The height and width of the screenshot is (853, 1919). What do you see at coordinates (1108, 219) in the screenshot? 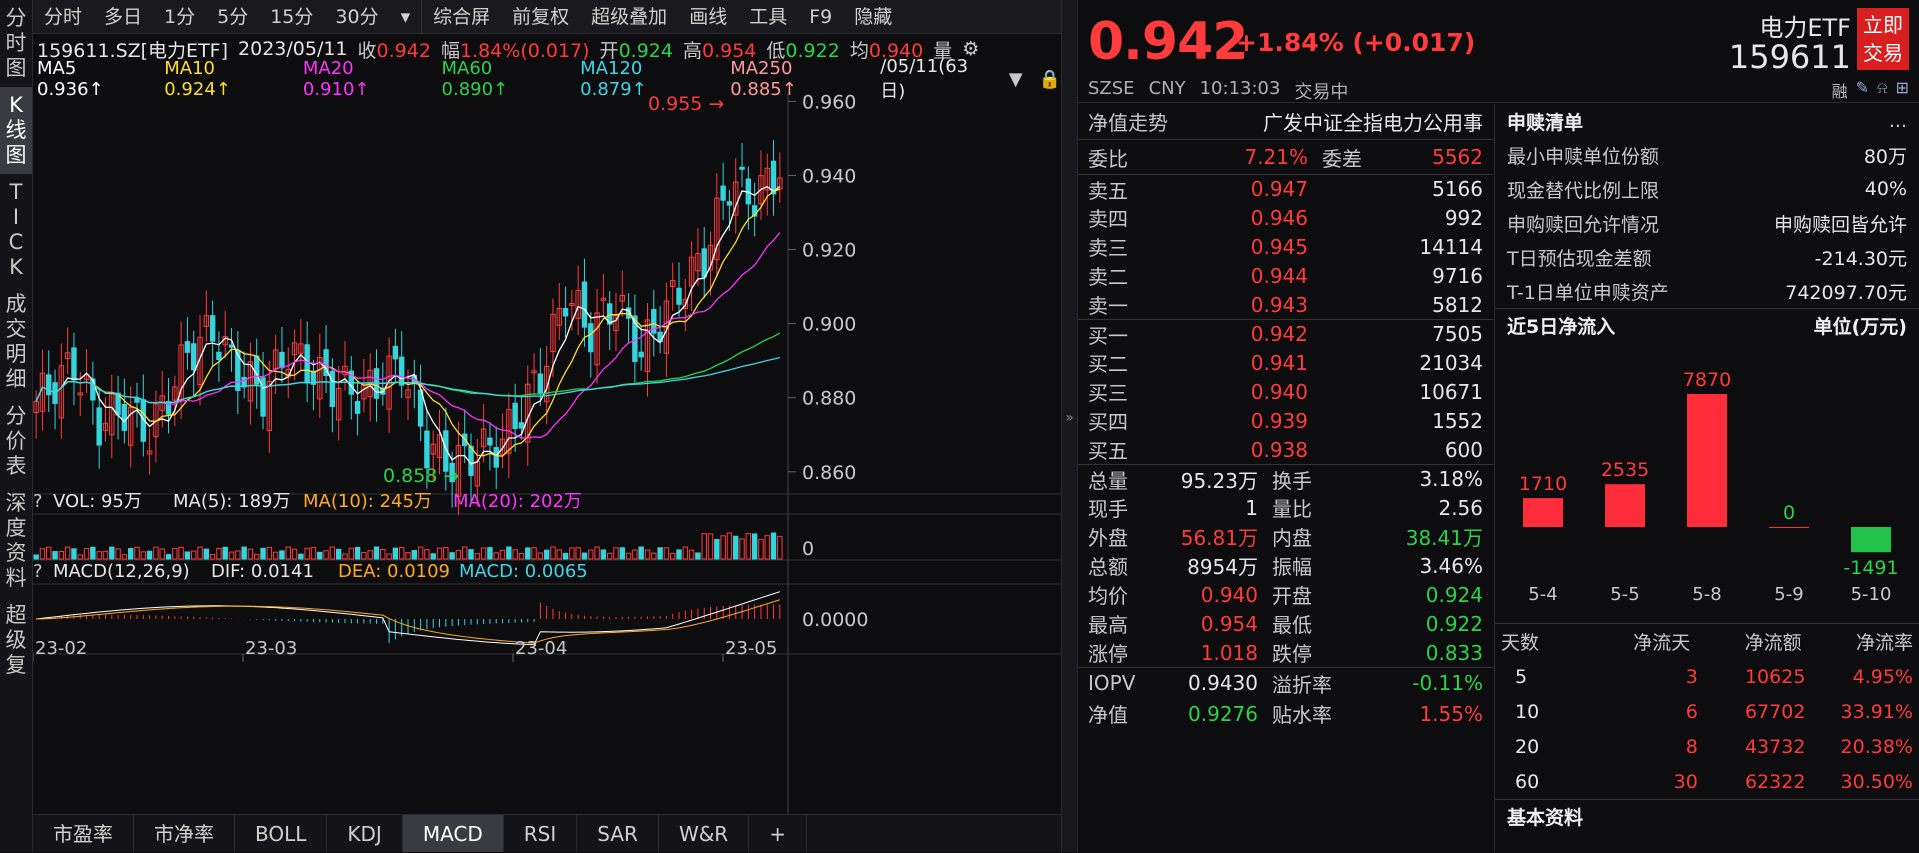
I see `level-label: 卖四` at bounding box center [1108, 219].